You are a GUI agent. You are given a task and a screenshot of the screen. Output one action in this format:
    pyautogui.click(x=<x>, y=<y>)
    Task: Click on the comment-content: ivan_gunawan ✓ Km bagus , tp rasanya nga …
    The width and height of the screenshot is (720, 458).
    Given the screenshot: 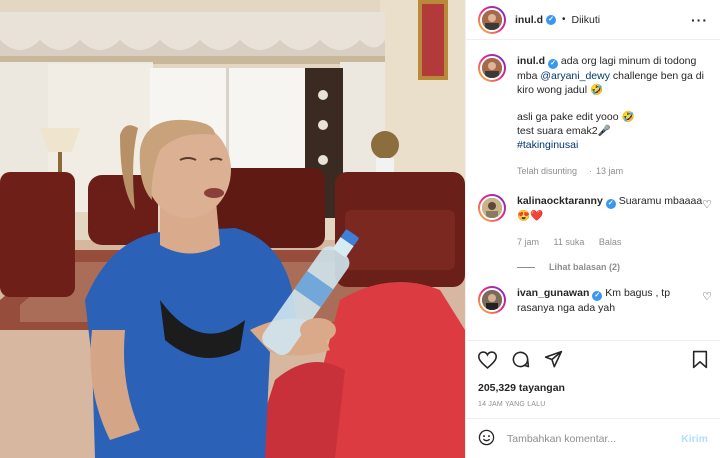 What is the action you would take?
    pyautogui.click(x=612, y=300)
    